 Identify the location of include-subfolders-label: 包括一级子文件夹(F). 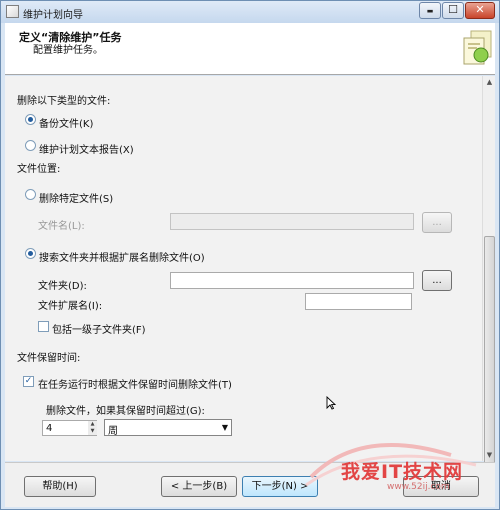
(99, 328).